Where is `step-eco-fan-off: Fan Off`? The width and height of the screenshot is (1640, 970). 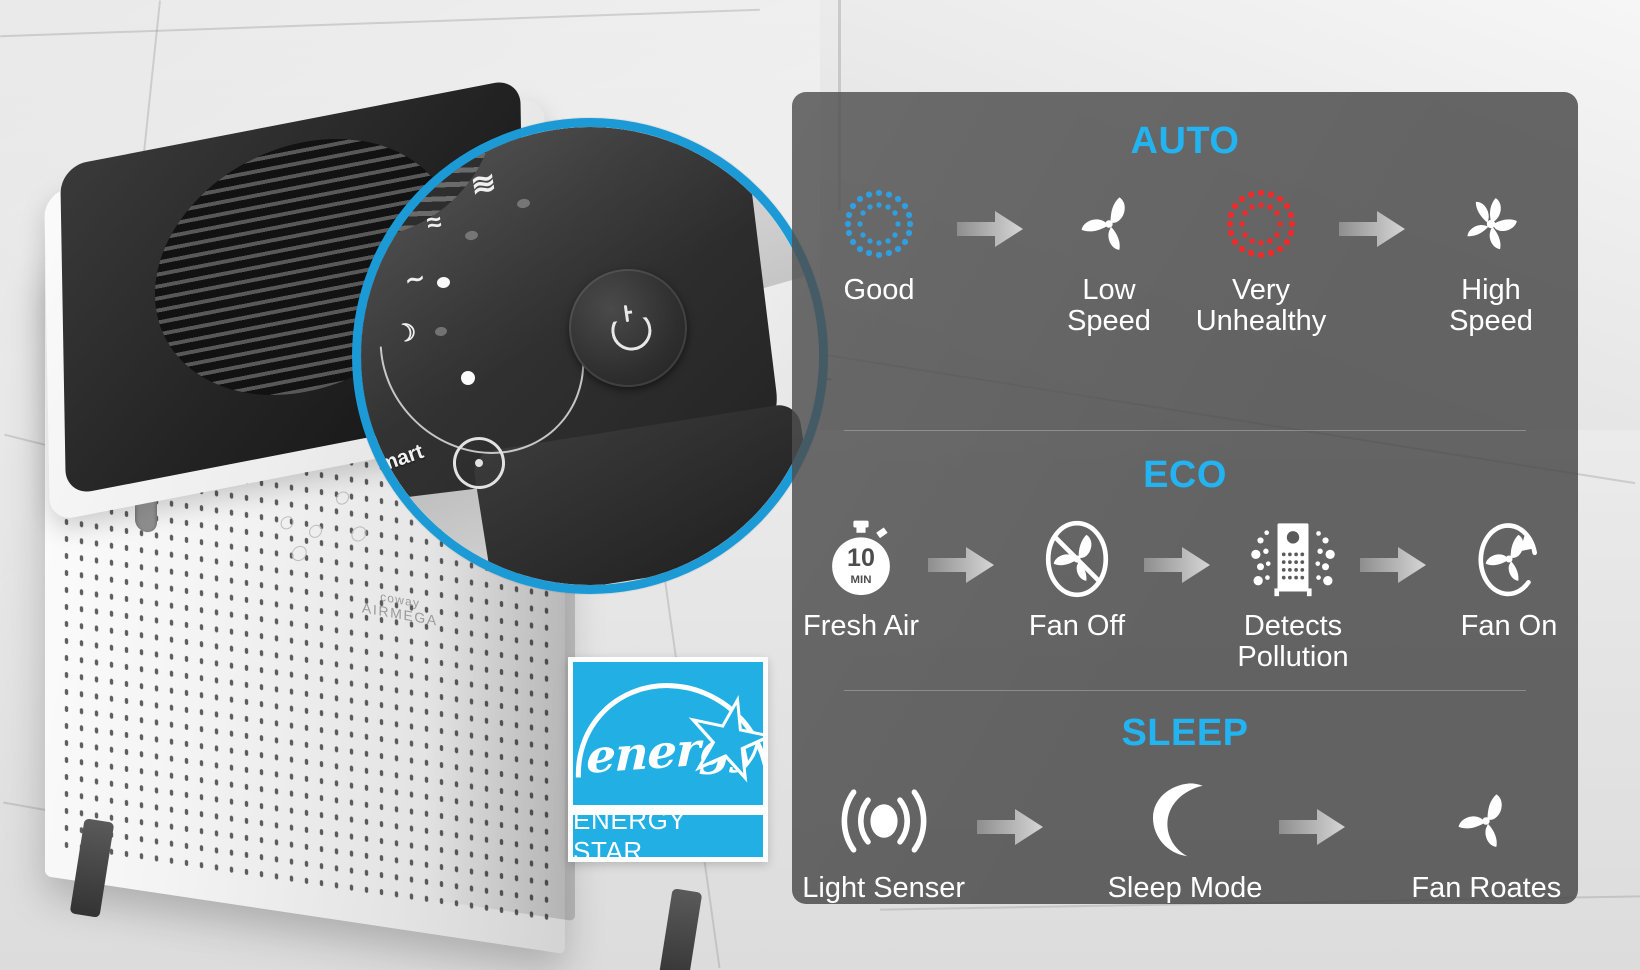
step-eco-fan-off: Fan Off is located at coordinates (1077, 579).